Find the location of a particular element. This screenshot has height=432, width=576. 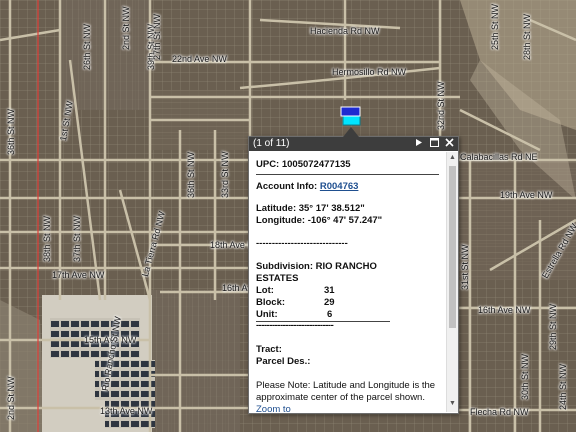

road-label: 31st St NW is located at coordinates (465, 267).